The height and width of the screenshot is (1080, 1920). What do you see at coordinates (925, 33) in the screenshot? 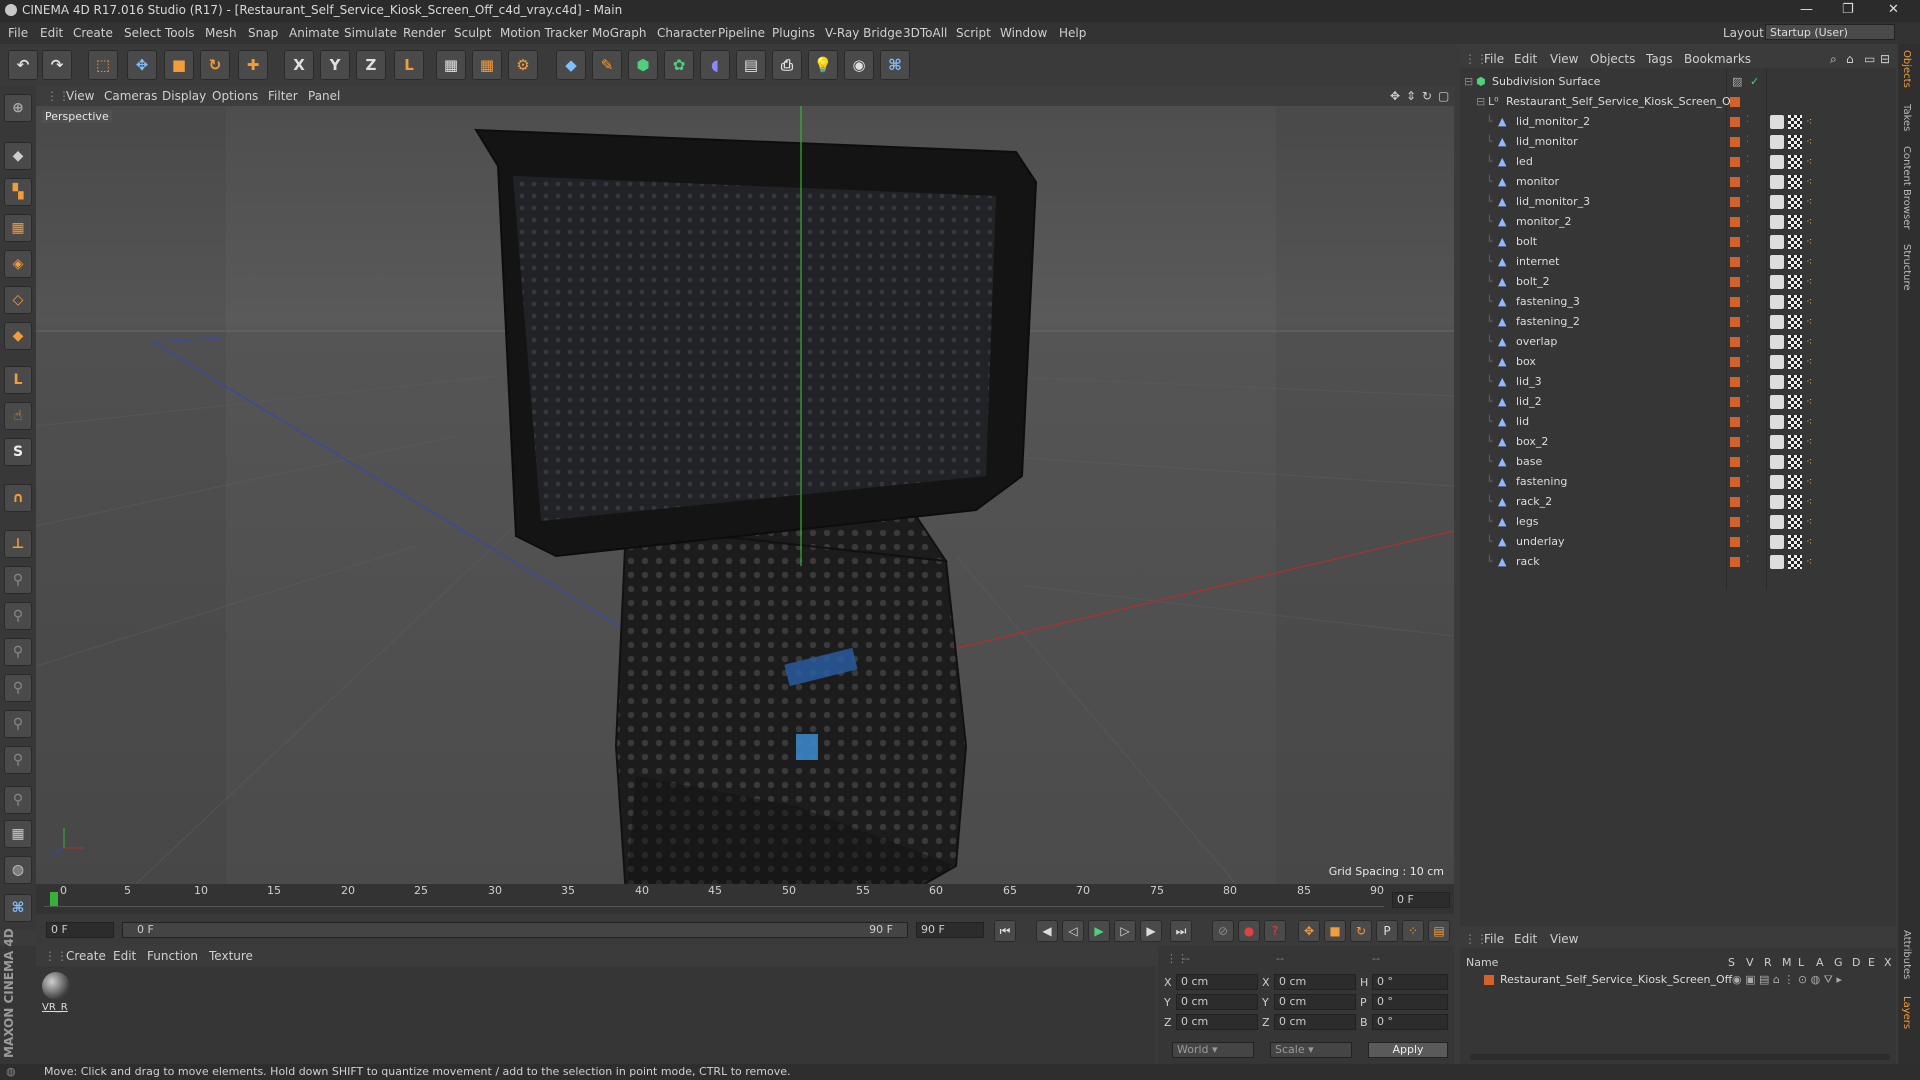
I see `menu-3dtoall: 3DToAll` at bounding box center [925, 33].